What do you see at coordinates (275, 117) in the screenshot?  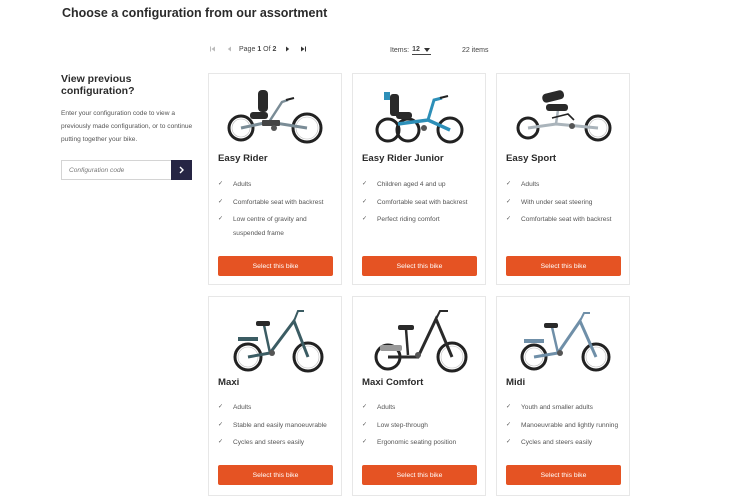 I see `recumbent-trike-image` at bounding box center [275, 117].